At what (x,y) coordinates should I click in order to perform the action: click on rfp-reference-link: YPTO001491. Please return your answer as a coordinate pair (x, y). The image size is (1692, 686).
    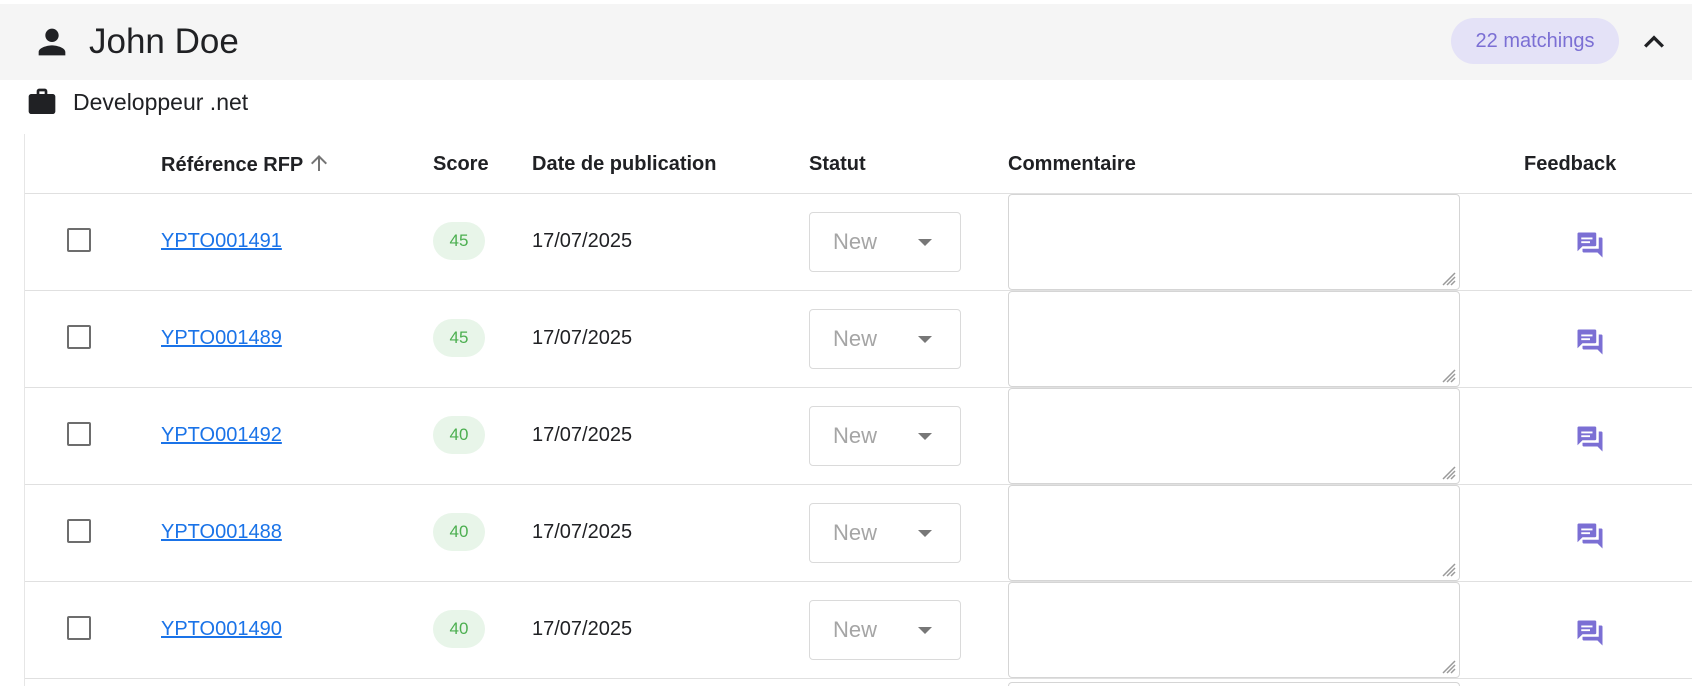
    Looking at the image, I should click on (221, 241).